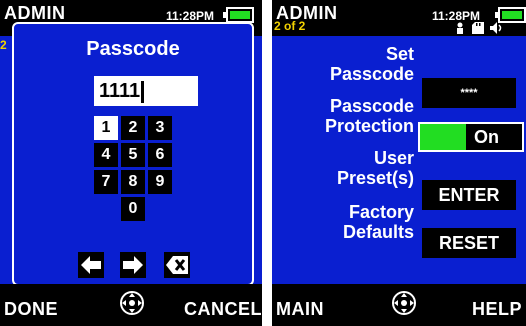 The height and width of the screenshot is (326, 526). What do you see at coordinates (160, 182) in the screenshot?
I see `key-9: 9` at bounding box center [160, 182].